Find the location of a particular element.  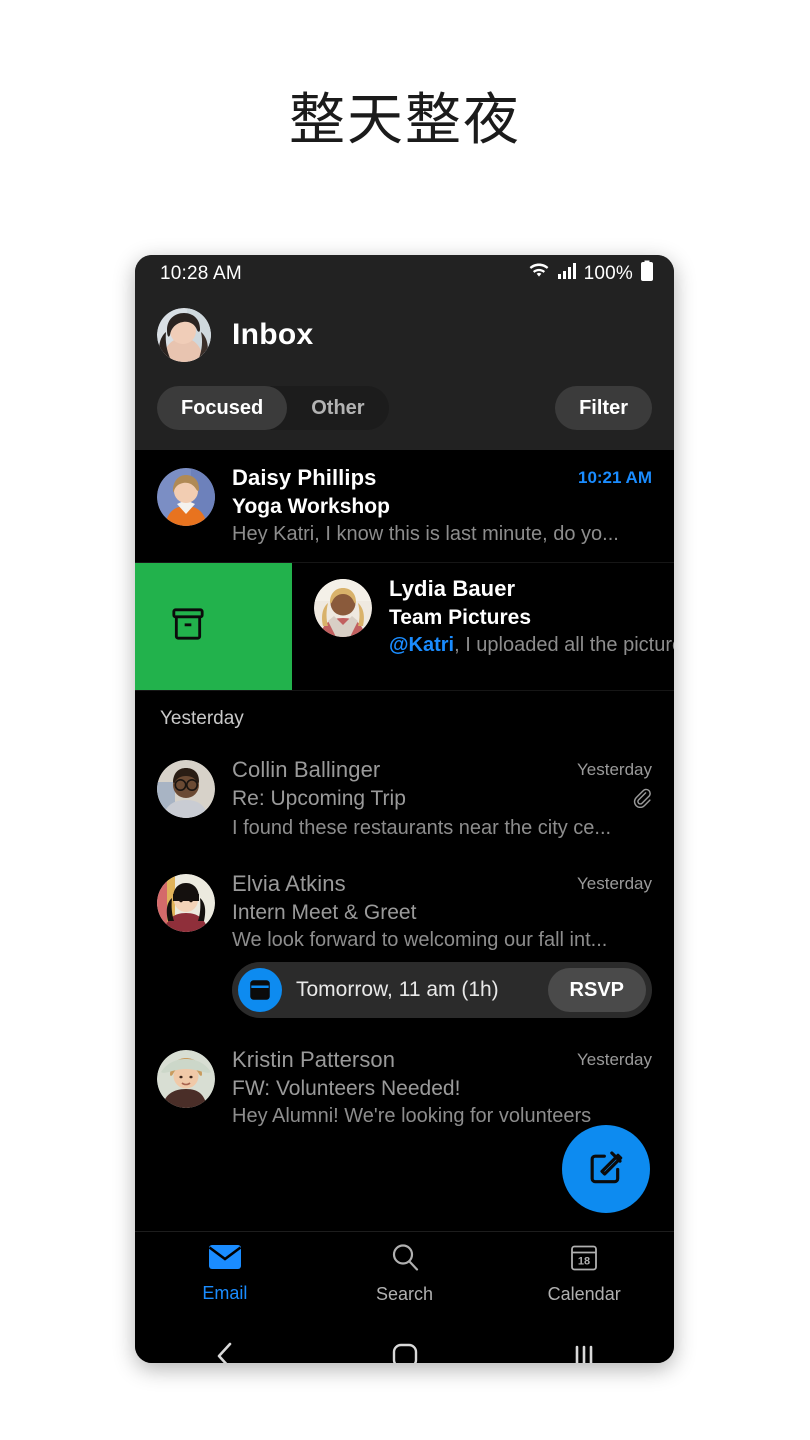

sender-row: Collin Ballinger Yesterday is located at coordinates (442, 770).